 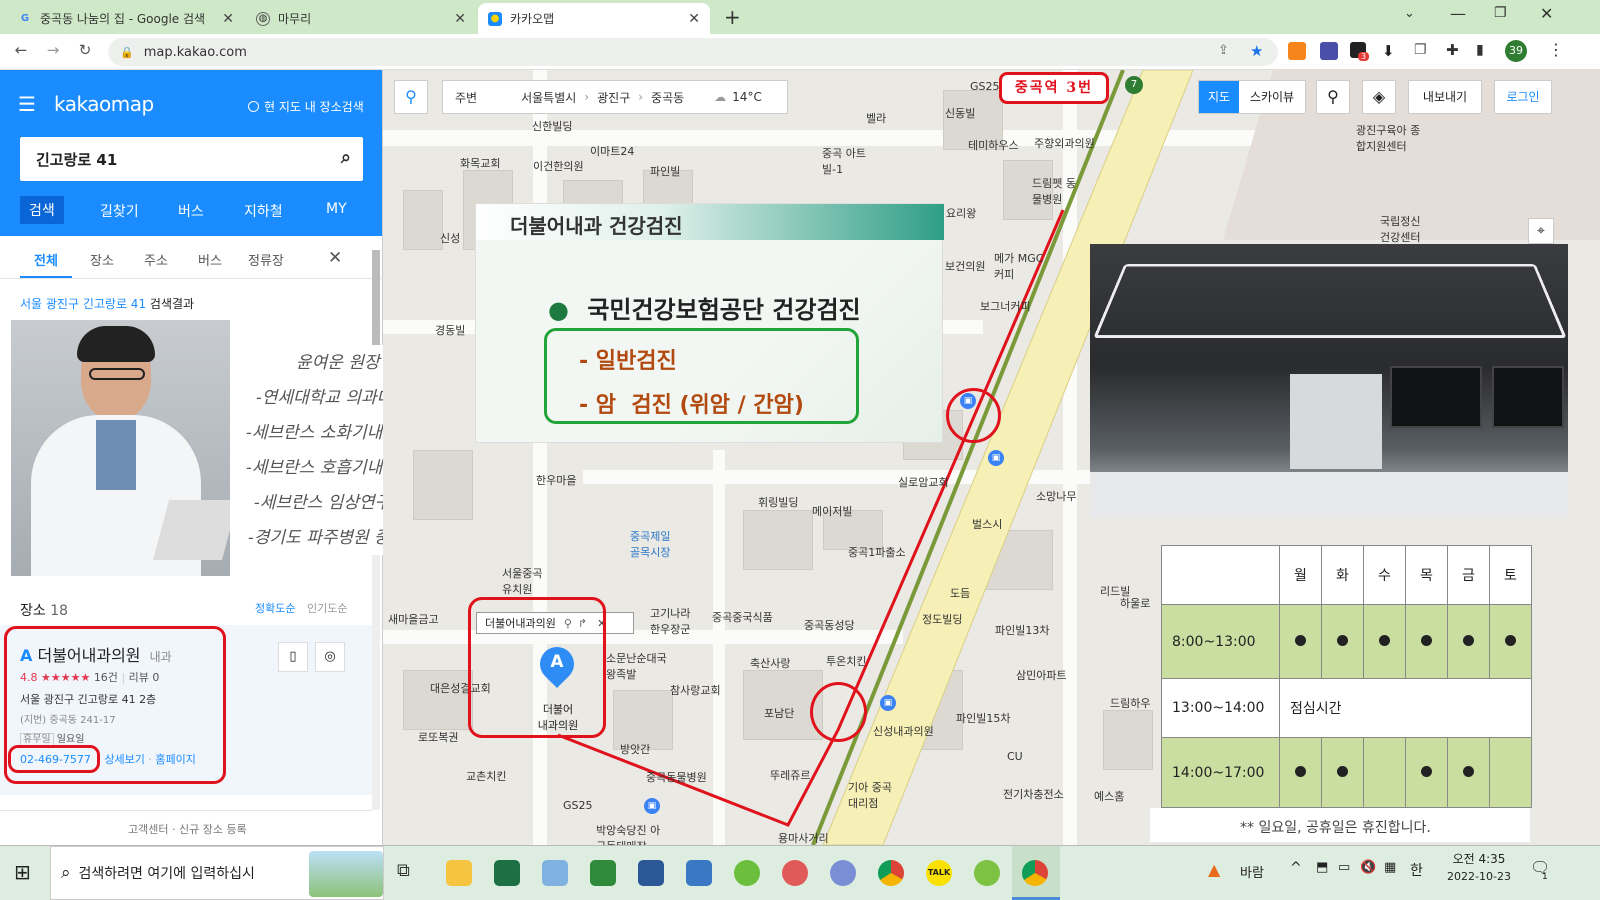 What do you see at coordinates (903, 731) in the screenshot?
I see `map-label: 신성내과의원` at bounding box center [903, 731].